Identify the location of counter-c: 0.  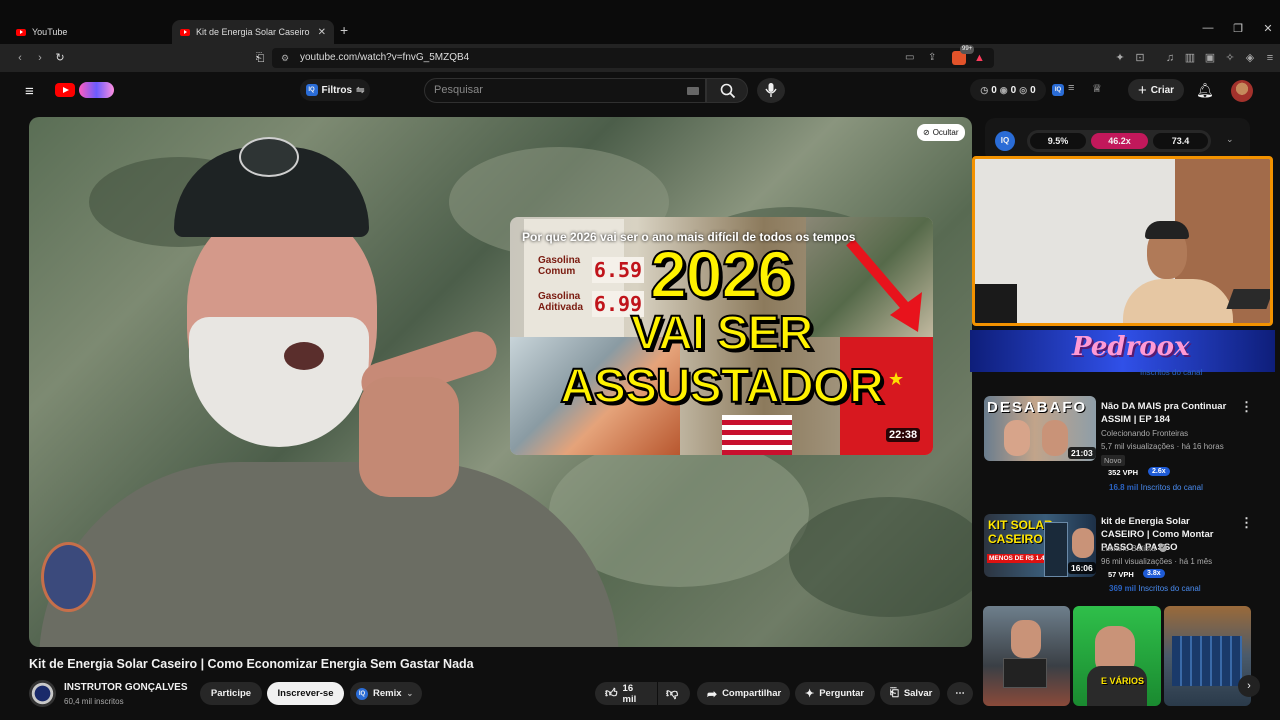
(1033, 90).